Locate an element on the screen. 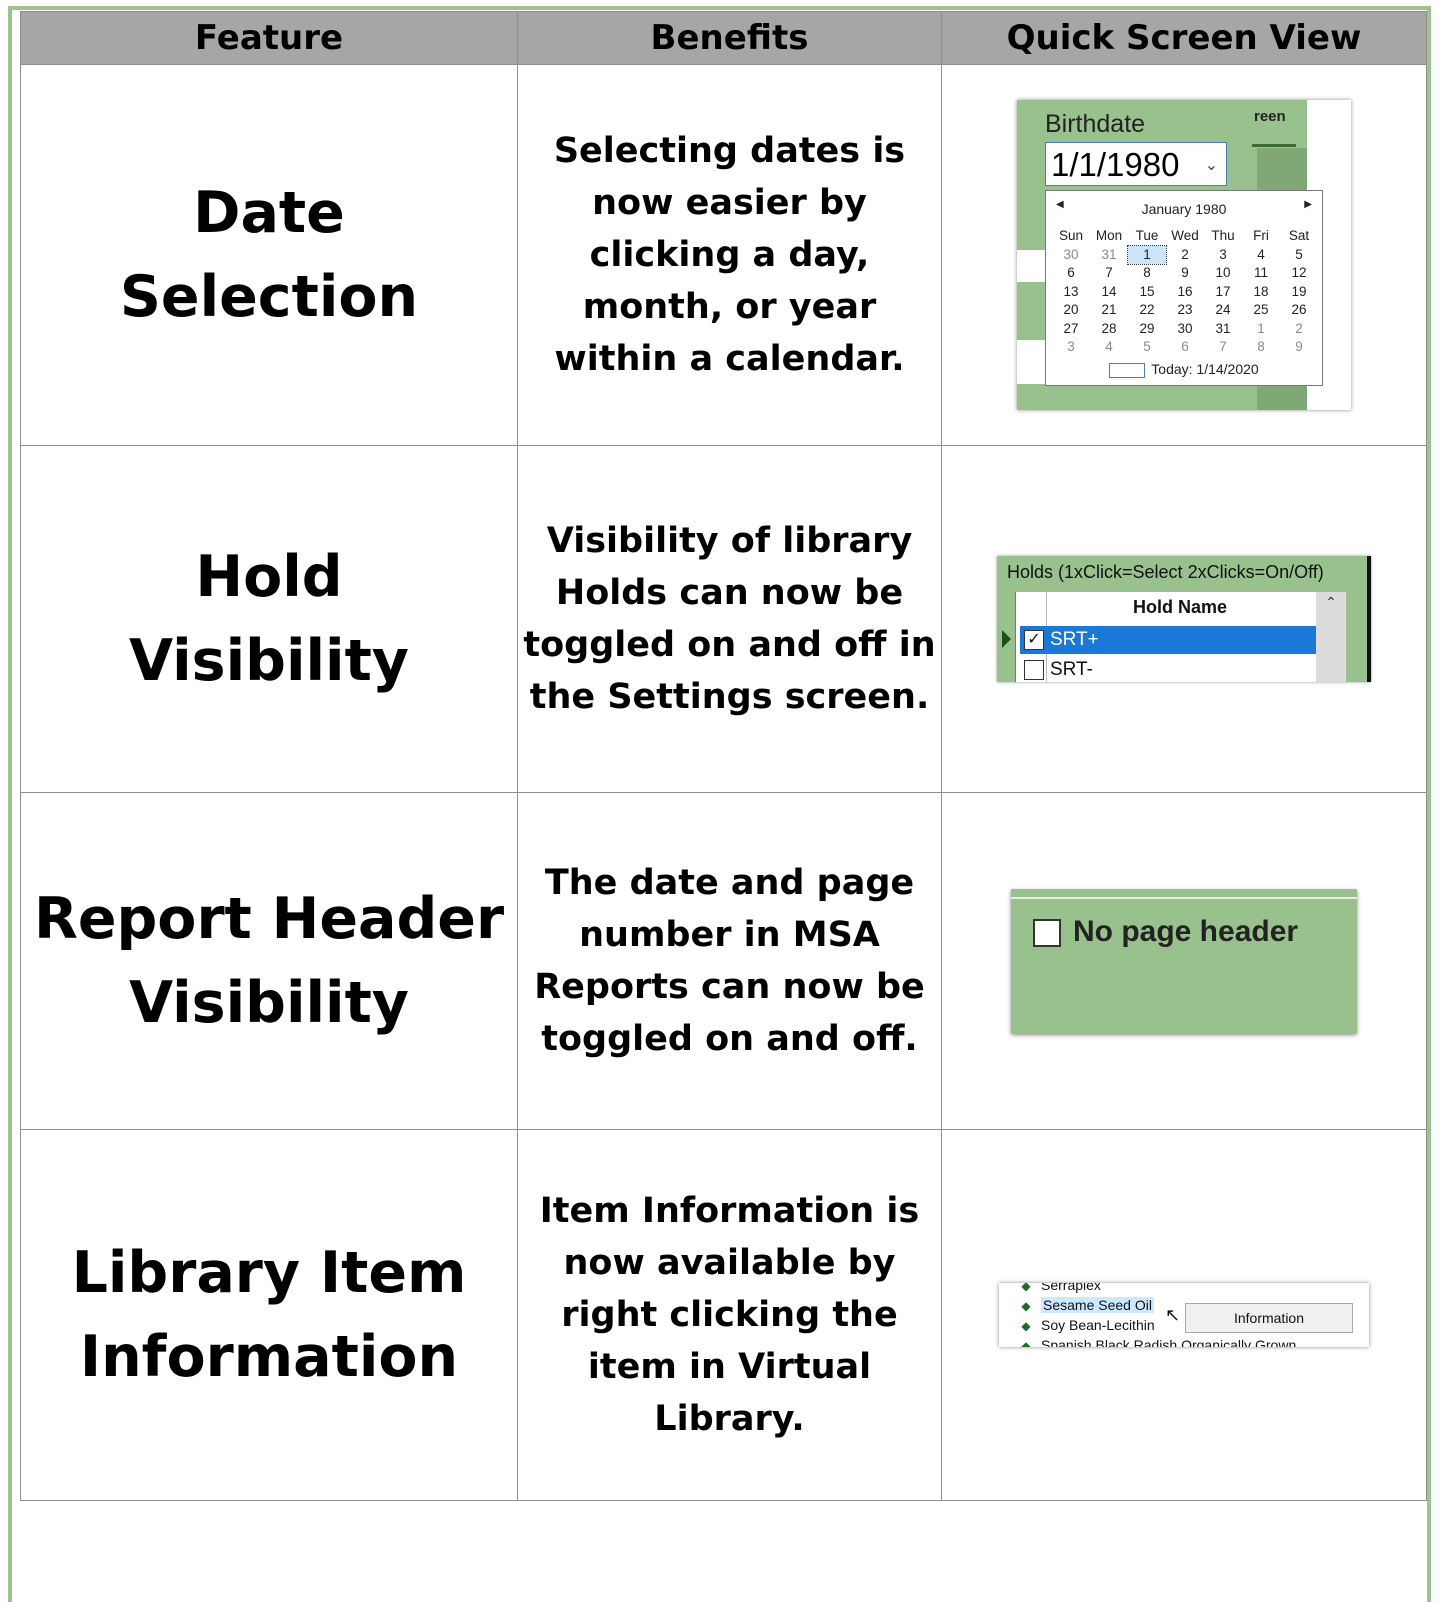 This screenshot has width=1445, height=1602. no-page-header-label: No page header is located at coordinates (1185, 932).